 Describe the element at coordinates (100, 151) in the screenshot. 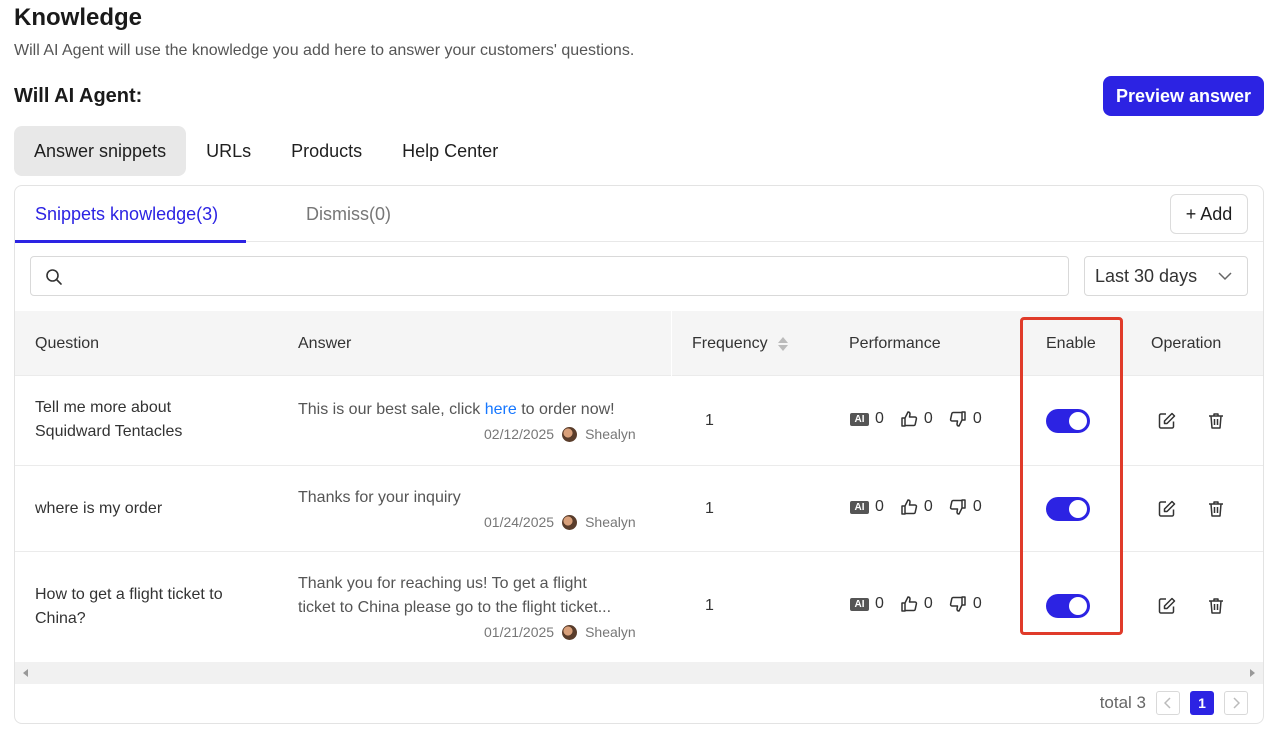

I see `tab-answer-snippets: Answer snippets` at that location.